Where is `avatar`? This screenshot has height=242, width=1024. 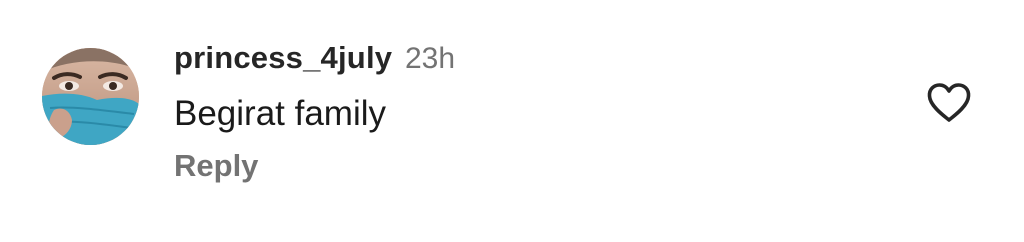 avatar is located at coordinates (90, 96).